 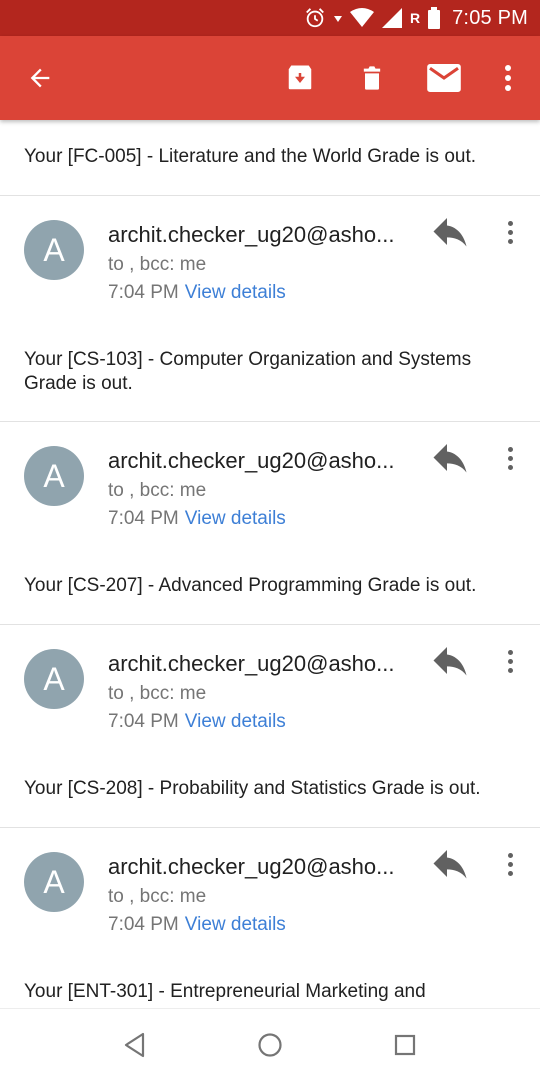 I want to click on home-circle-icon, so click(x=270, y=1045).